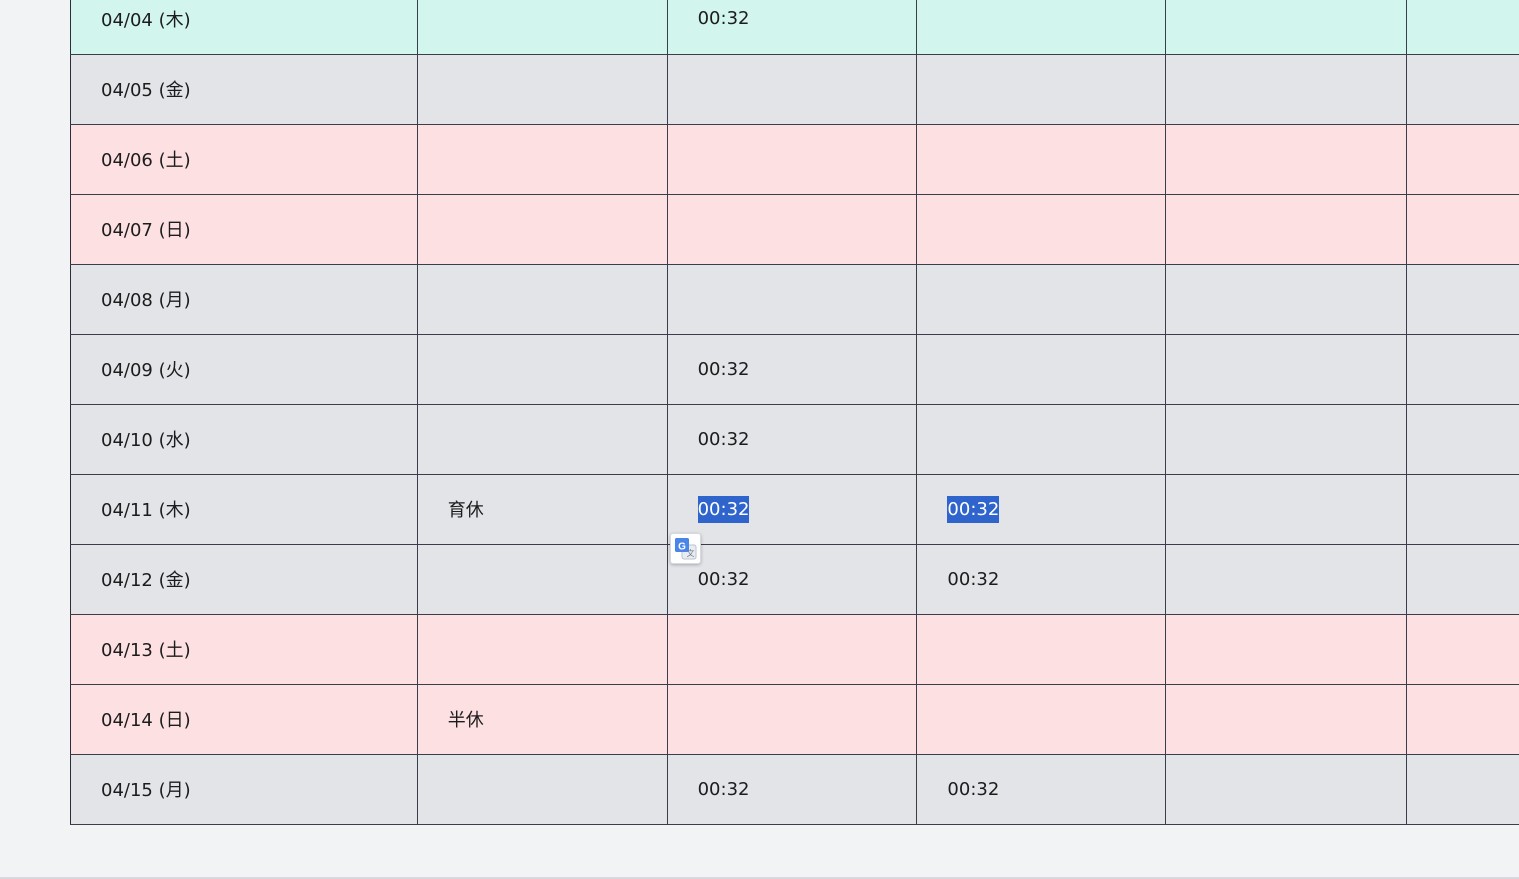 The height and width of the screenshot is (879, 1519). I want to click on leave-type-cell: 半休, so click(542, 719).